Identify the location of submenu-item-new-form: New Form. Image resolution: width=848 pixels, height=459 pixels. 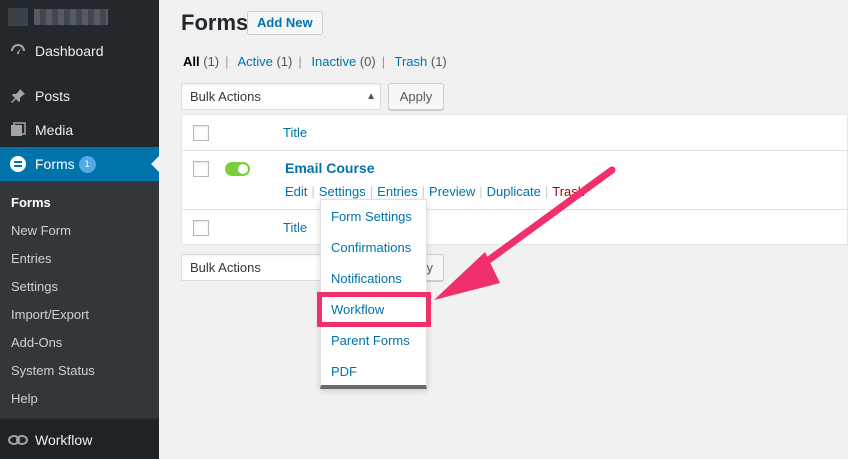
(41, 230).